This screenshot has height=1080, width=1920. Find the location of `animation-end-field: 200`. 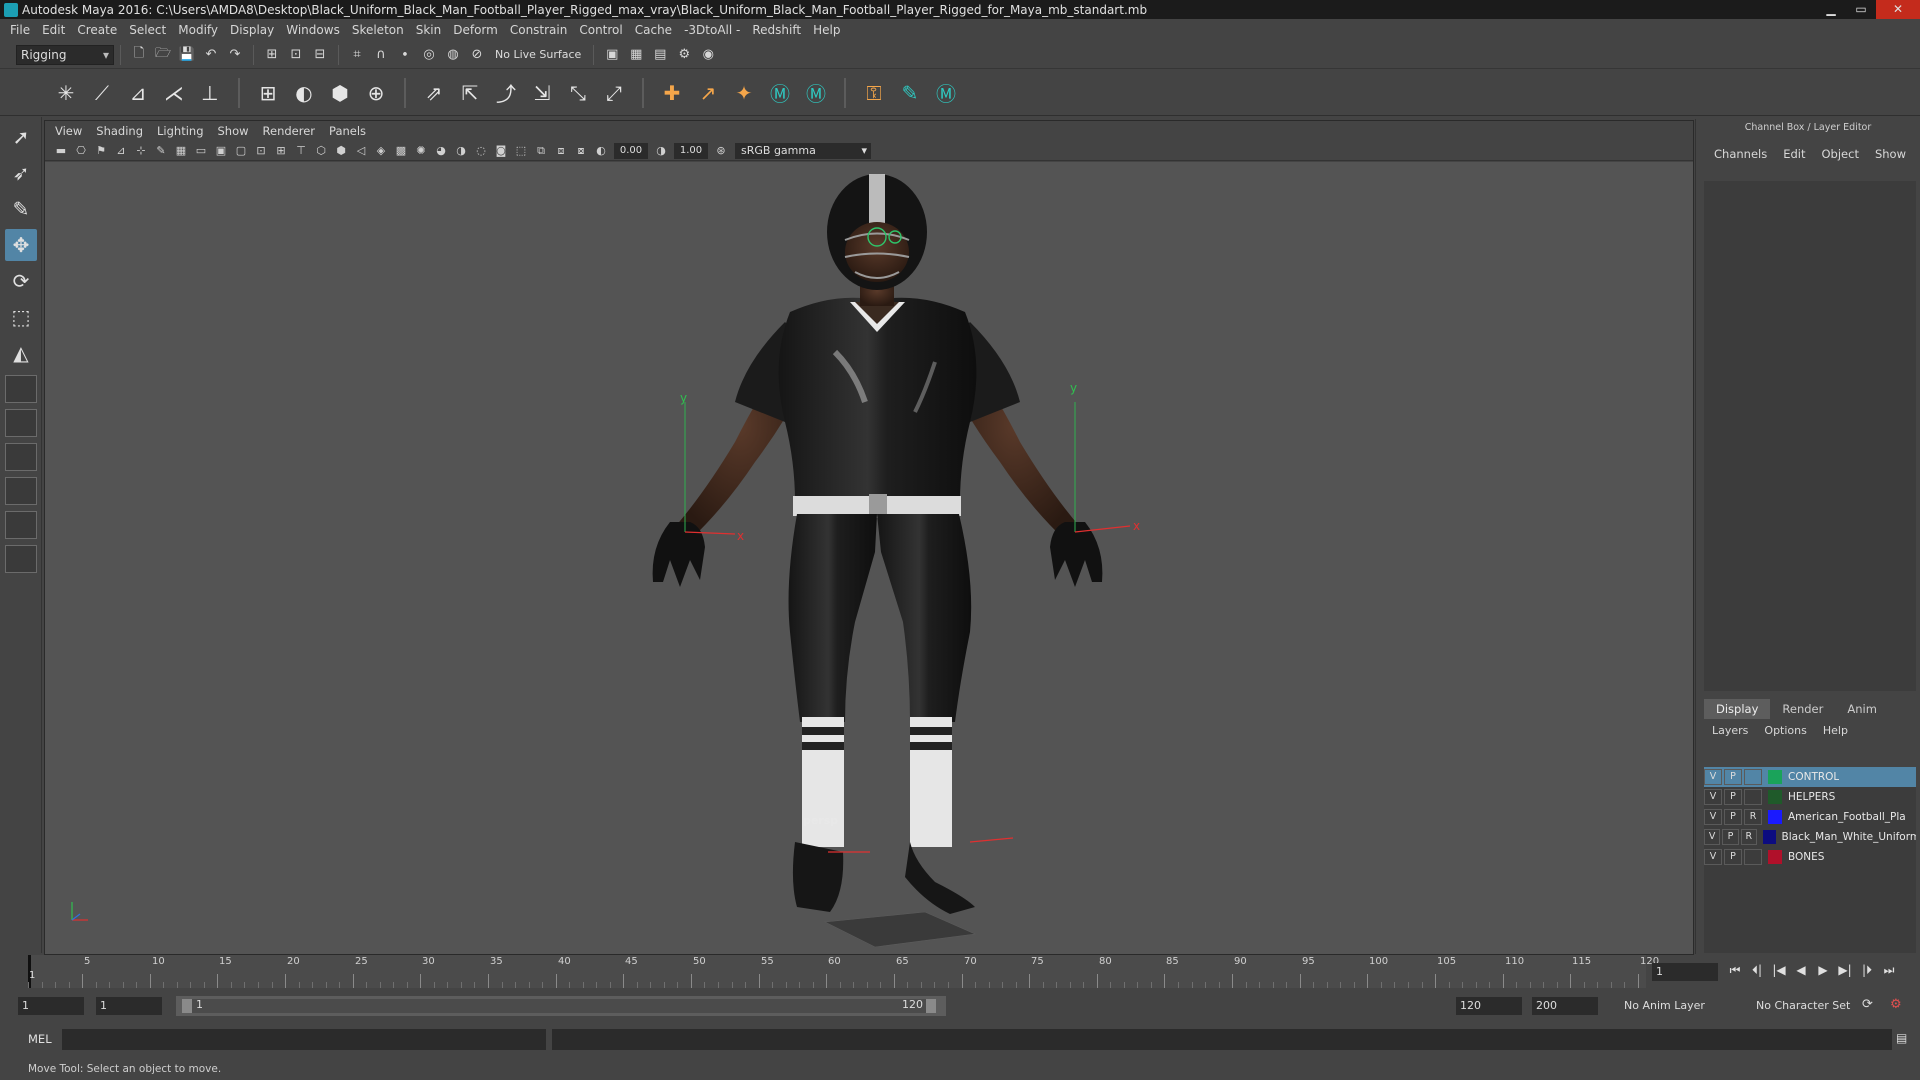

animation-end-field: 200 is located at coordinates (1565, 1006).